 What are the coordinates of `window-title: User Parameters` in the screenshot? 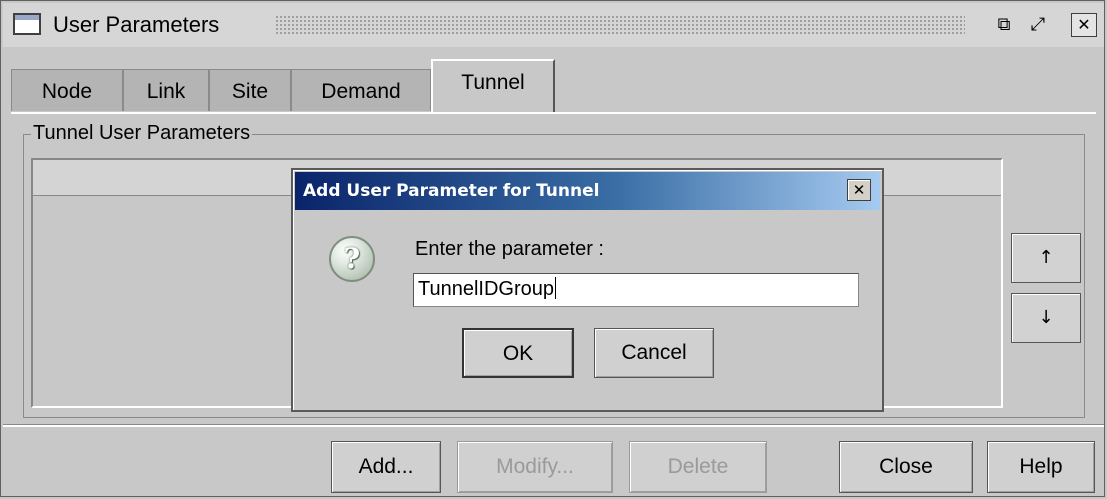 It's located at (136, 24).